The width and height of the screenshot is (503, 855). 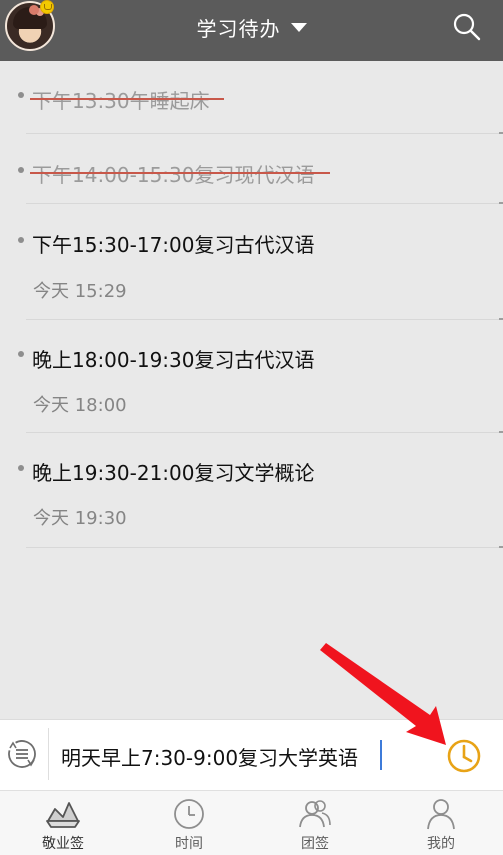 What do you see at coordinates (209, 756) in the screenshot?
I see `new-todo-input: 明天早上7:30-9:00复习大学英语` at bounding box center [209, 756].